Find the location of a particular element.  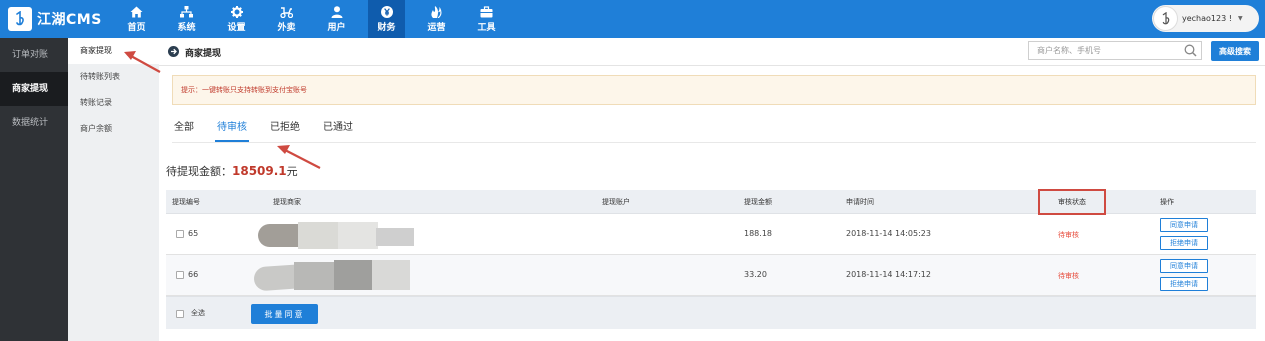

status-tabs: 全部 待审核 已拒绝 已通过 is located at coordinates (273, 131).